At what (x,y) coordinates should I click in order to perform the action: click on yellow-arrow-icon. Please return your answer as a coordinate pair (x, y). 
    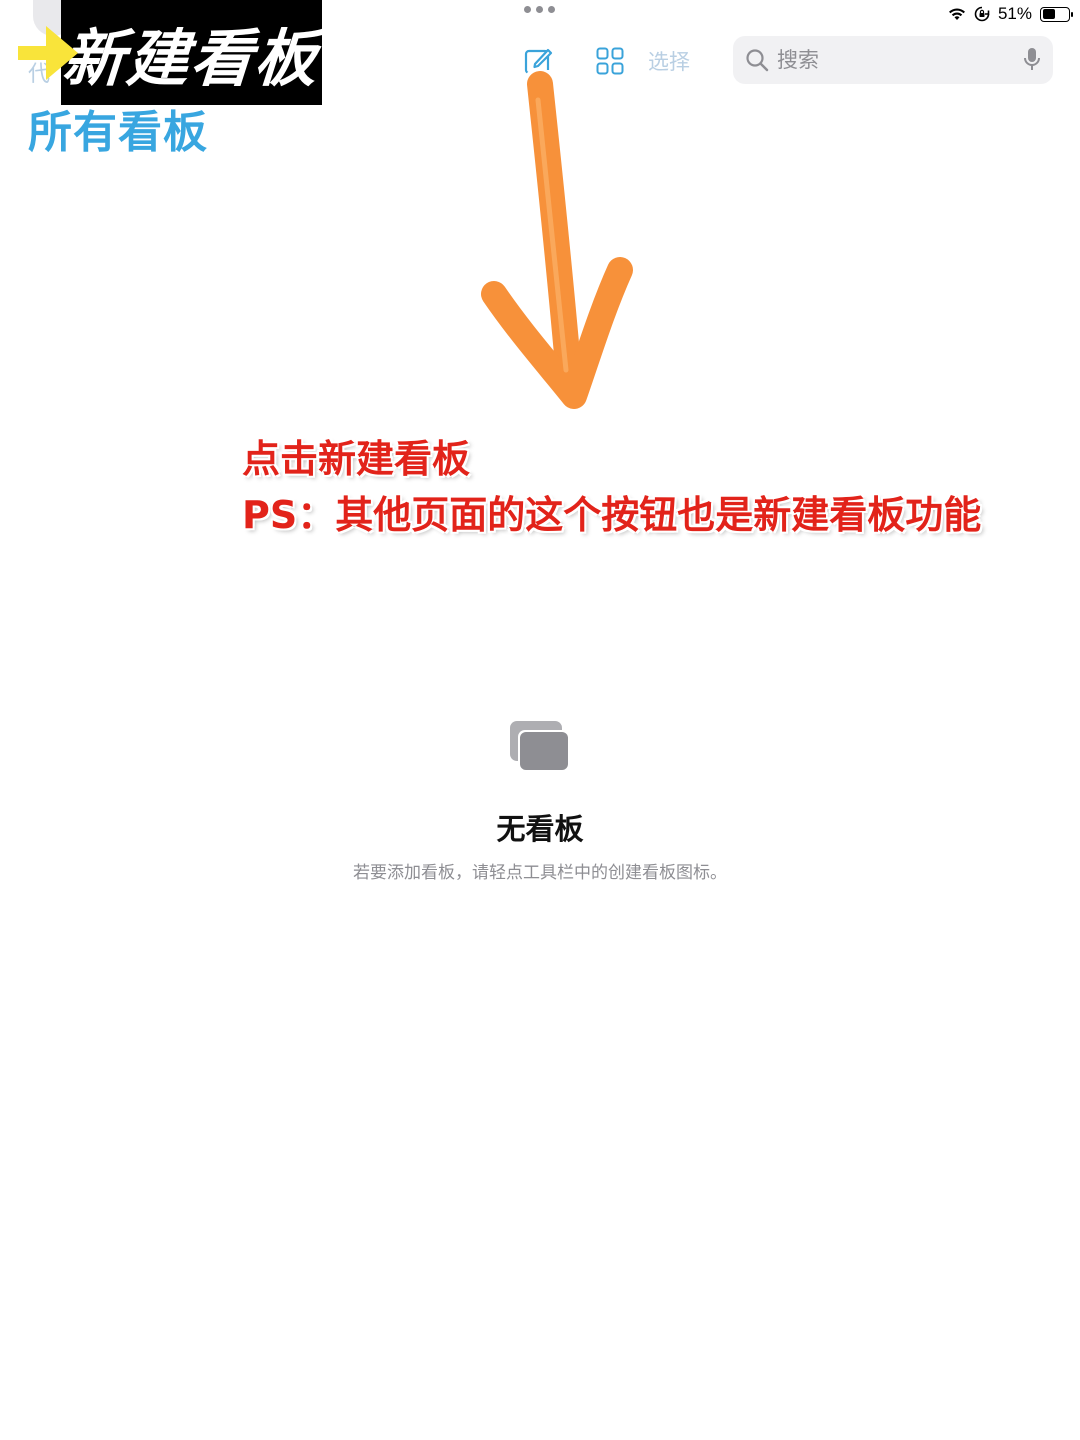
    Looking at the image, I should click on (48, 55).